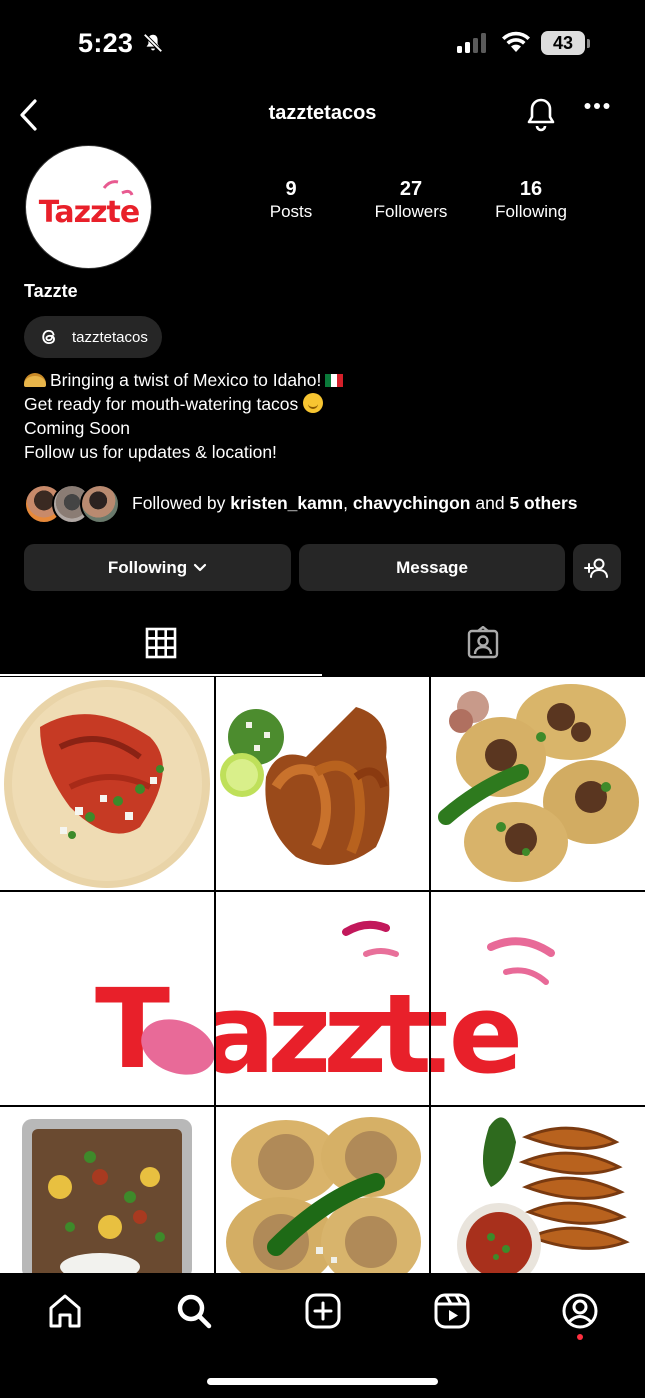 The image size is (645, 1398). What do you see at coordinates (150, 452) in the screenshot?
I see `bio-line-4: Follow us for updates & location!` at bounding box center [150, 452].